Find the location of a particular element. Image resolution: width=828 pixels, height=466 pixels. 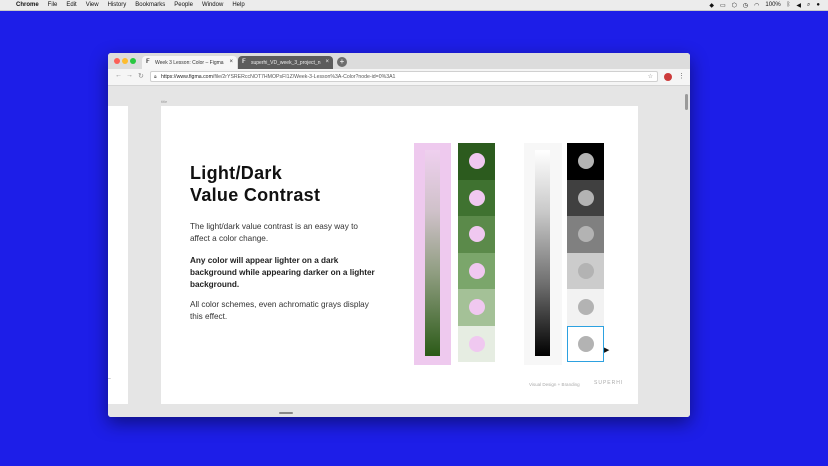

clock-icon: ◷ is located at coordinates (745, 5).